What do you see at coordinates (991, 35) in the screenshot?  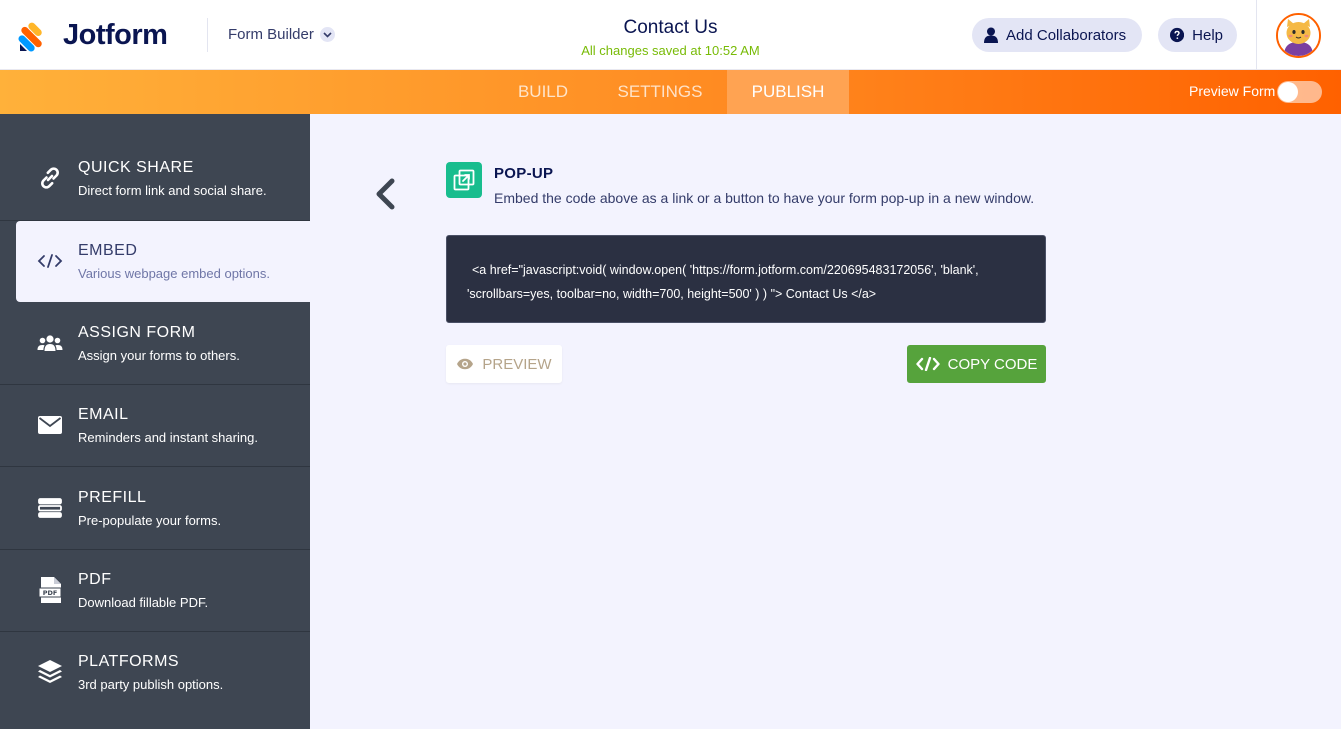 I see `user-icon` at bounding box center [991, 35].